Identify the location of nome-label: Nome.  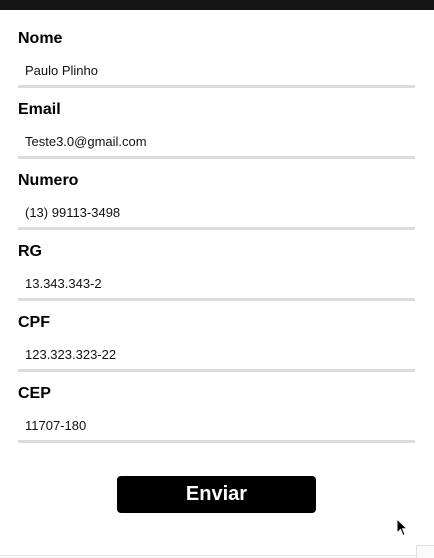
(40, 38).